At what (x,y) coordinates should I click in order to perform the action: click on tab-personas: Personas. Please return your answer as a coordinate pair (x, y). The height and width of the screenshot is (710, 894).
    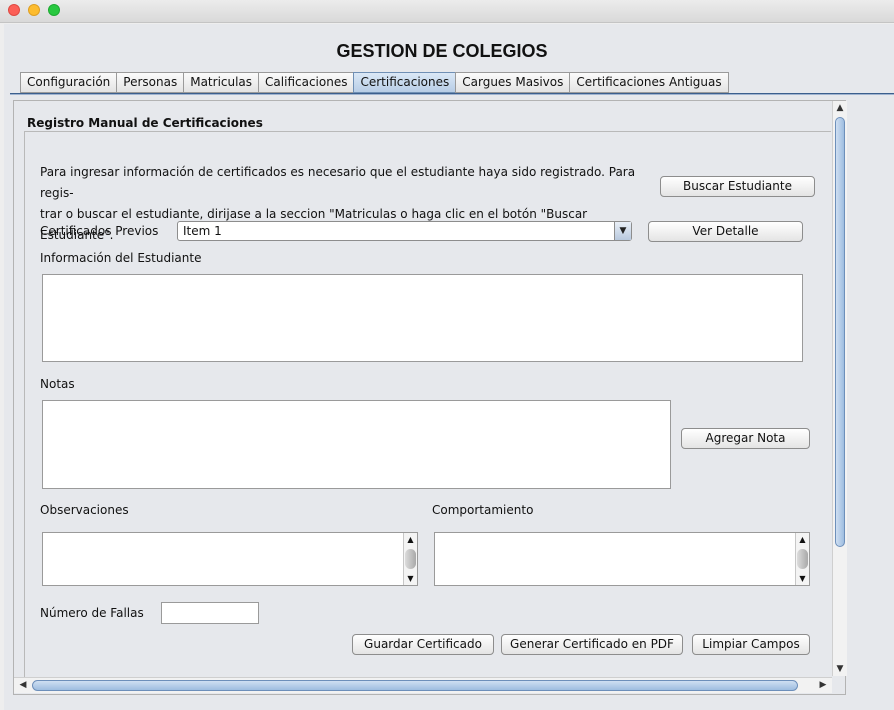
    Looking at the image, I should click on (150, 82).